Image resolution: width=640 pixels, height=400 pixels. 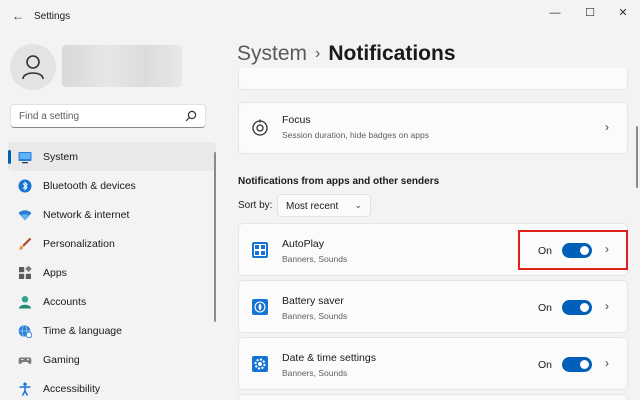 What do you see at coordinates (260, 364) in the screenshot?
I see `gear-icon` at bounding box center [260, 364].